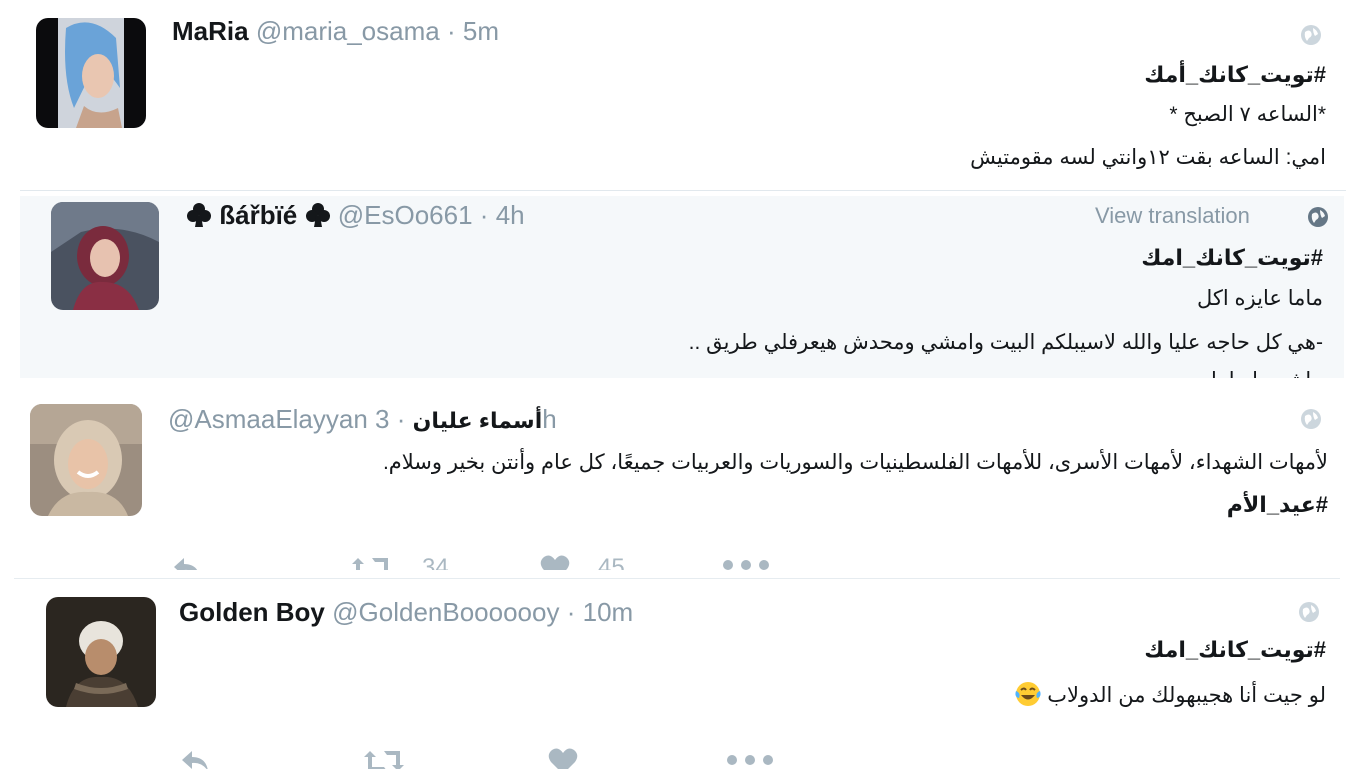  Describe the element at coordinates (400, 562) in the screenshot. I see `retweet-button: 34` at that location.